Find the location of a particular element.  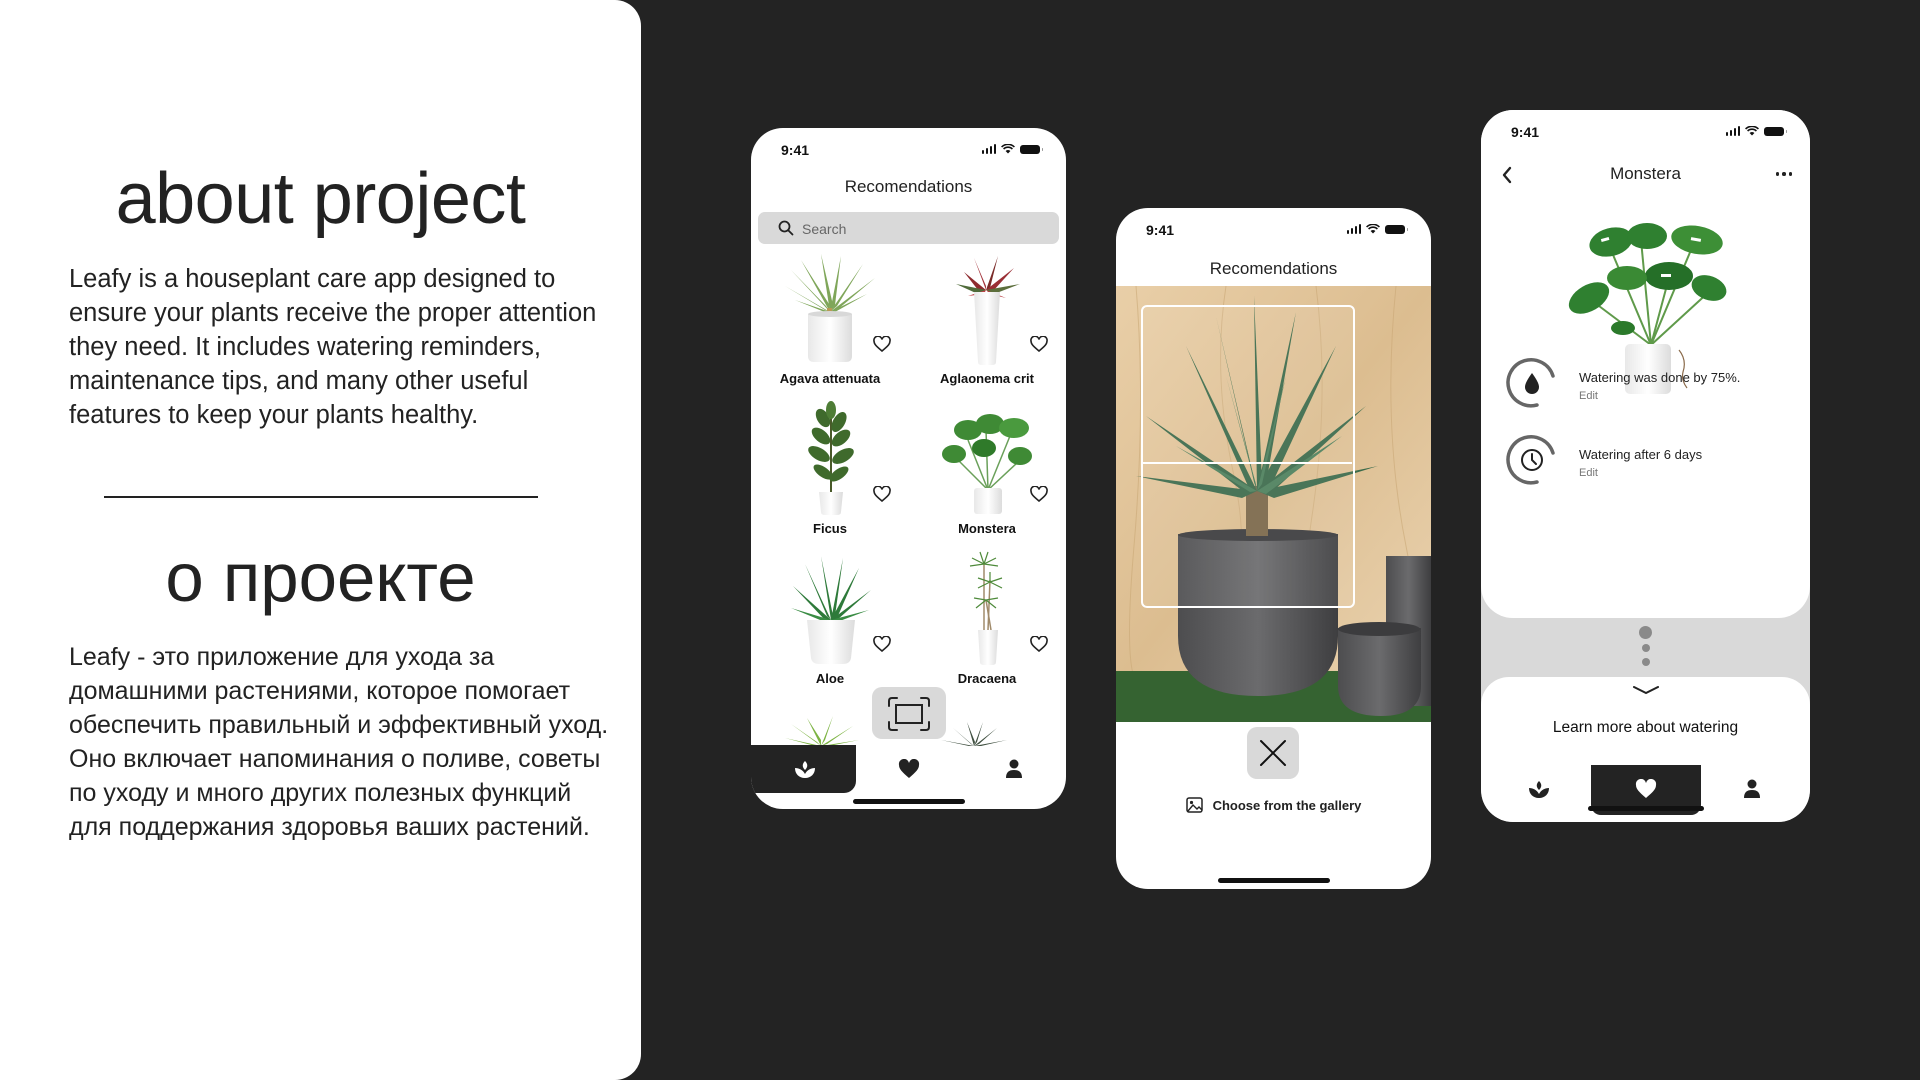

close-icon is located at coordinates (1273, 753).